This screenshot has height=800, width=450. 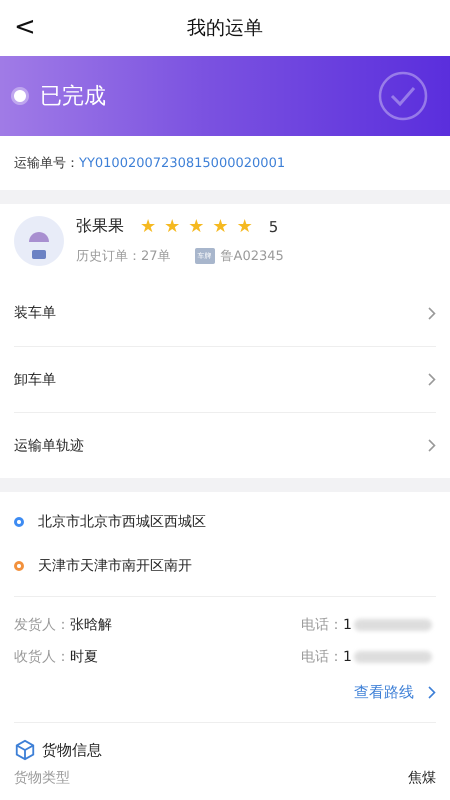 What do you see at coordinates (225, 379) in the screenshot?
I see `menu-item: 卸车单` at bounding box center [225, 379].